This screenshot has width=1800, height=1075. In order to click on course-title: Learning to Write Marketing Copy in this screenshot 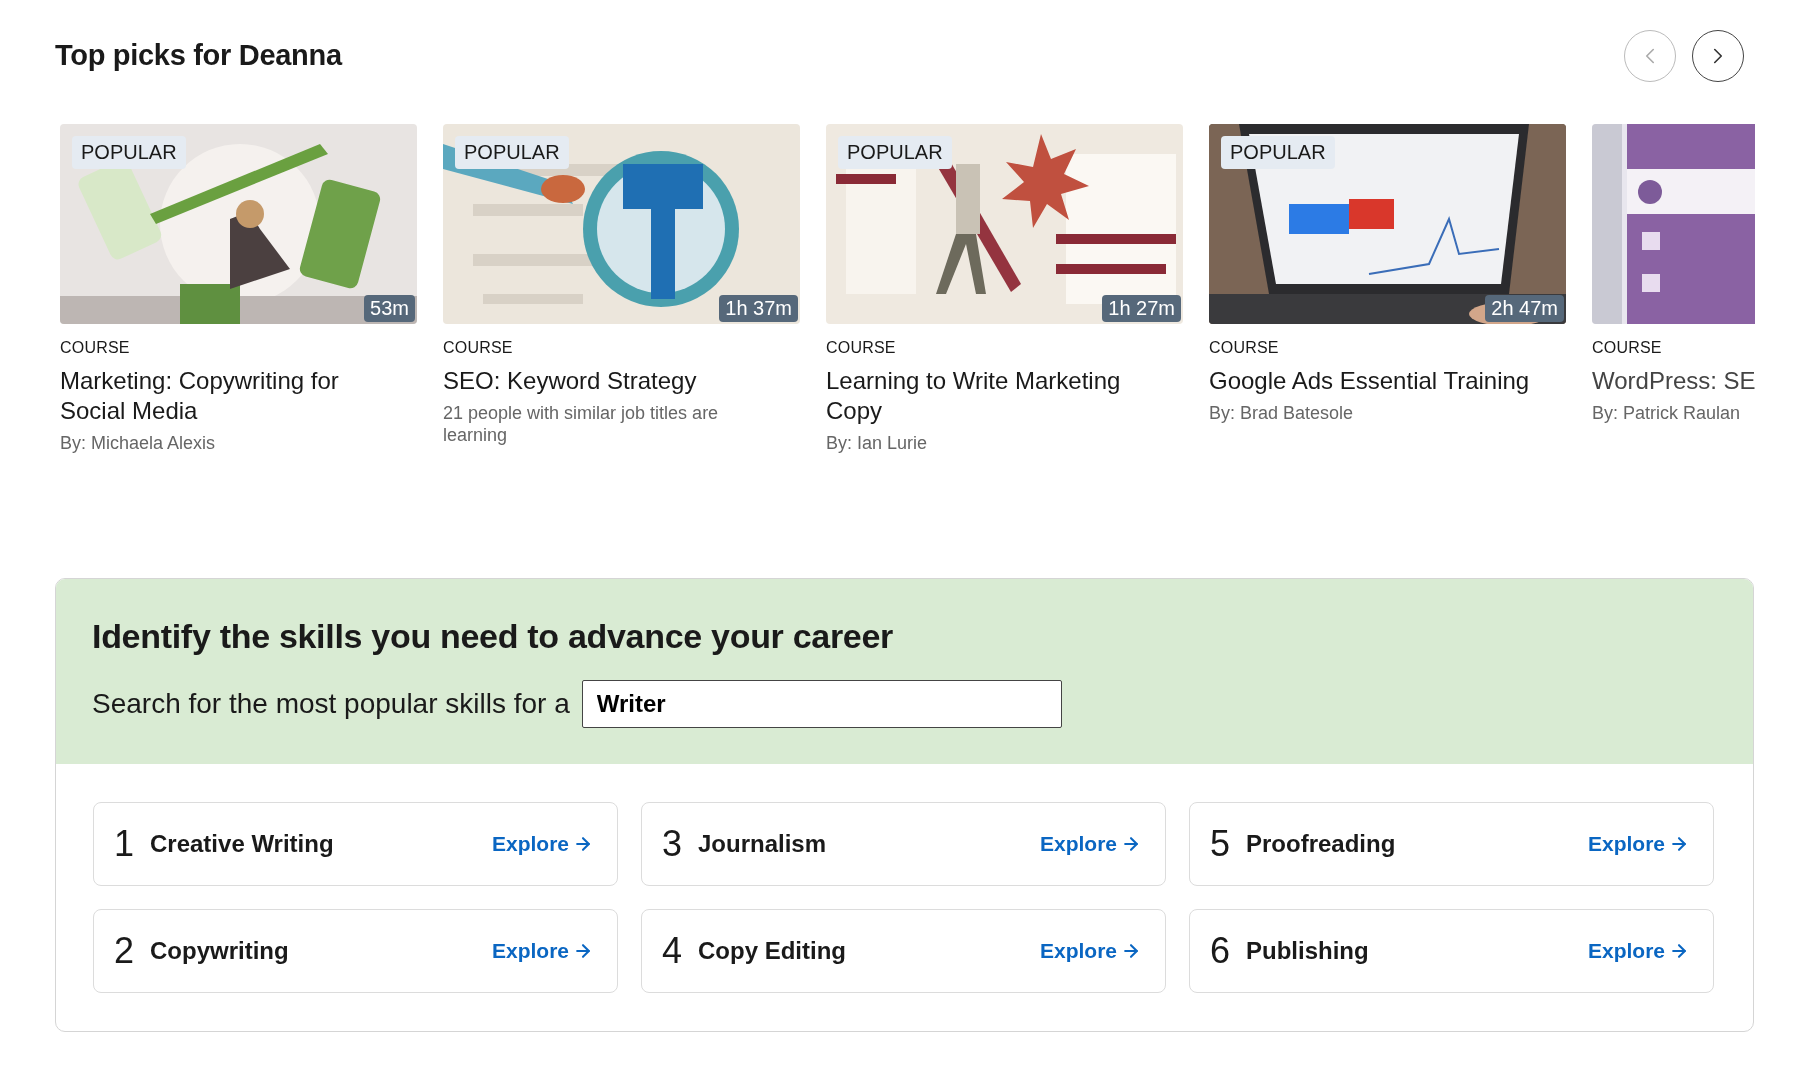, I will do `click(991, 396)`.